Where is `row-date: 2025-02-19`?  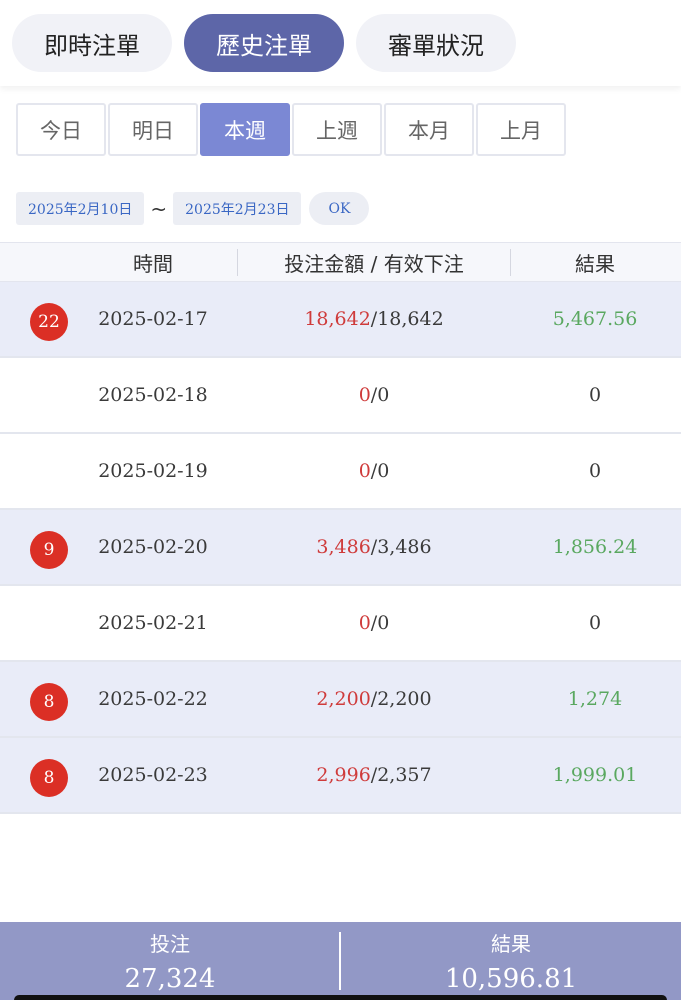 row-date: 2025-02-19 is located at coordinates (153, 471).